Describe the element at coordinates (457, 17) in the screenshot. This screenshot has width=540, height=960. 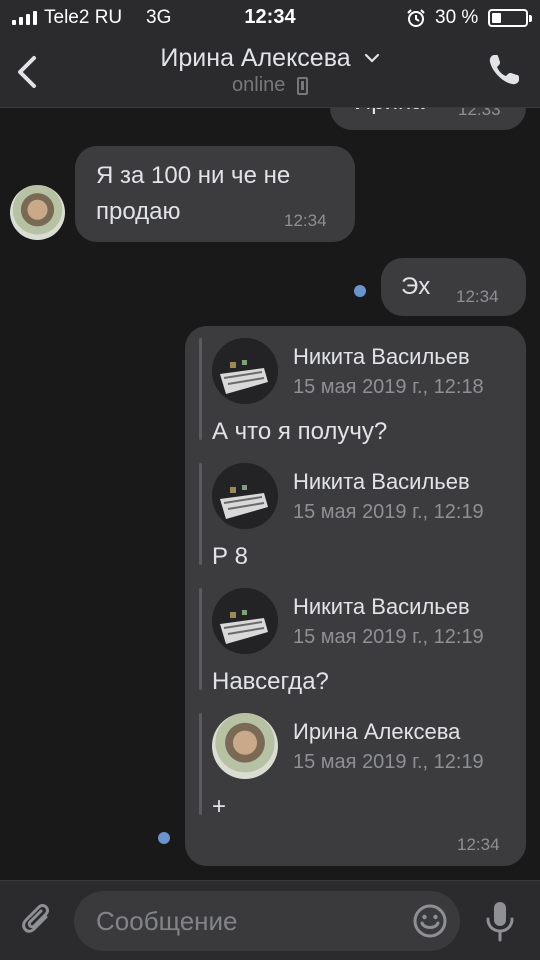
I see `battery-percent: 30 %` at that location.